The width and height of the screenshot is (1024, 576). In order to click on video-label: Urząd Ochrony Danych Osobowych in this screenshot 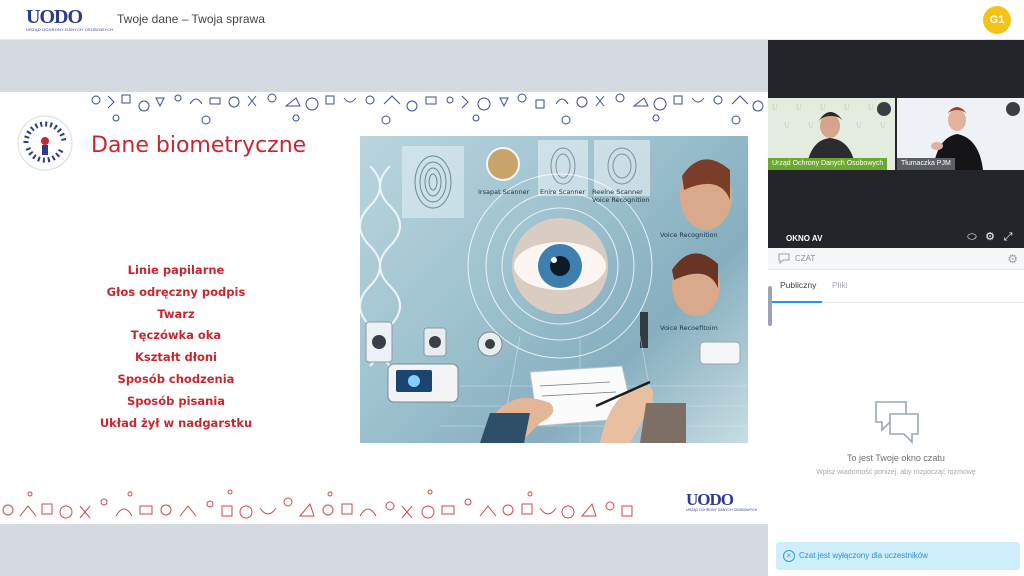, I will do `click(828, 164)`.